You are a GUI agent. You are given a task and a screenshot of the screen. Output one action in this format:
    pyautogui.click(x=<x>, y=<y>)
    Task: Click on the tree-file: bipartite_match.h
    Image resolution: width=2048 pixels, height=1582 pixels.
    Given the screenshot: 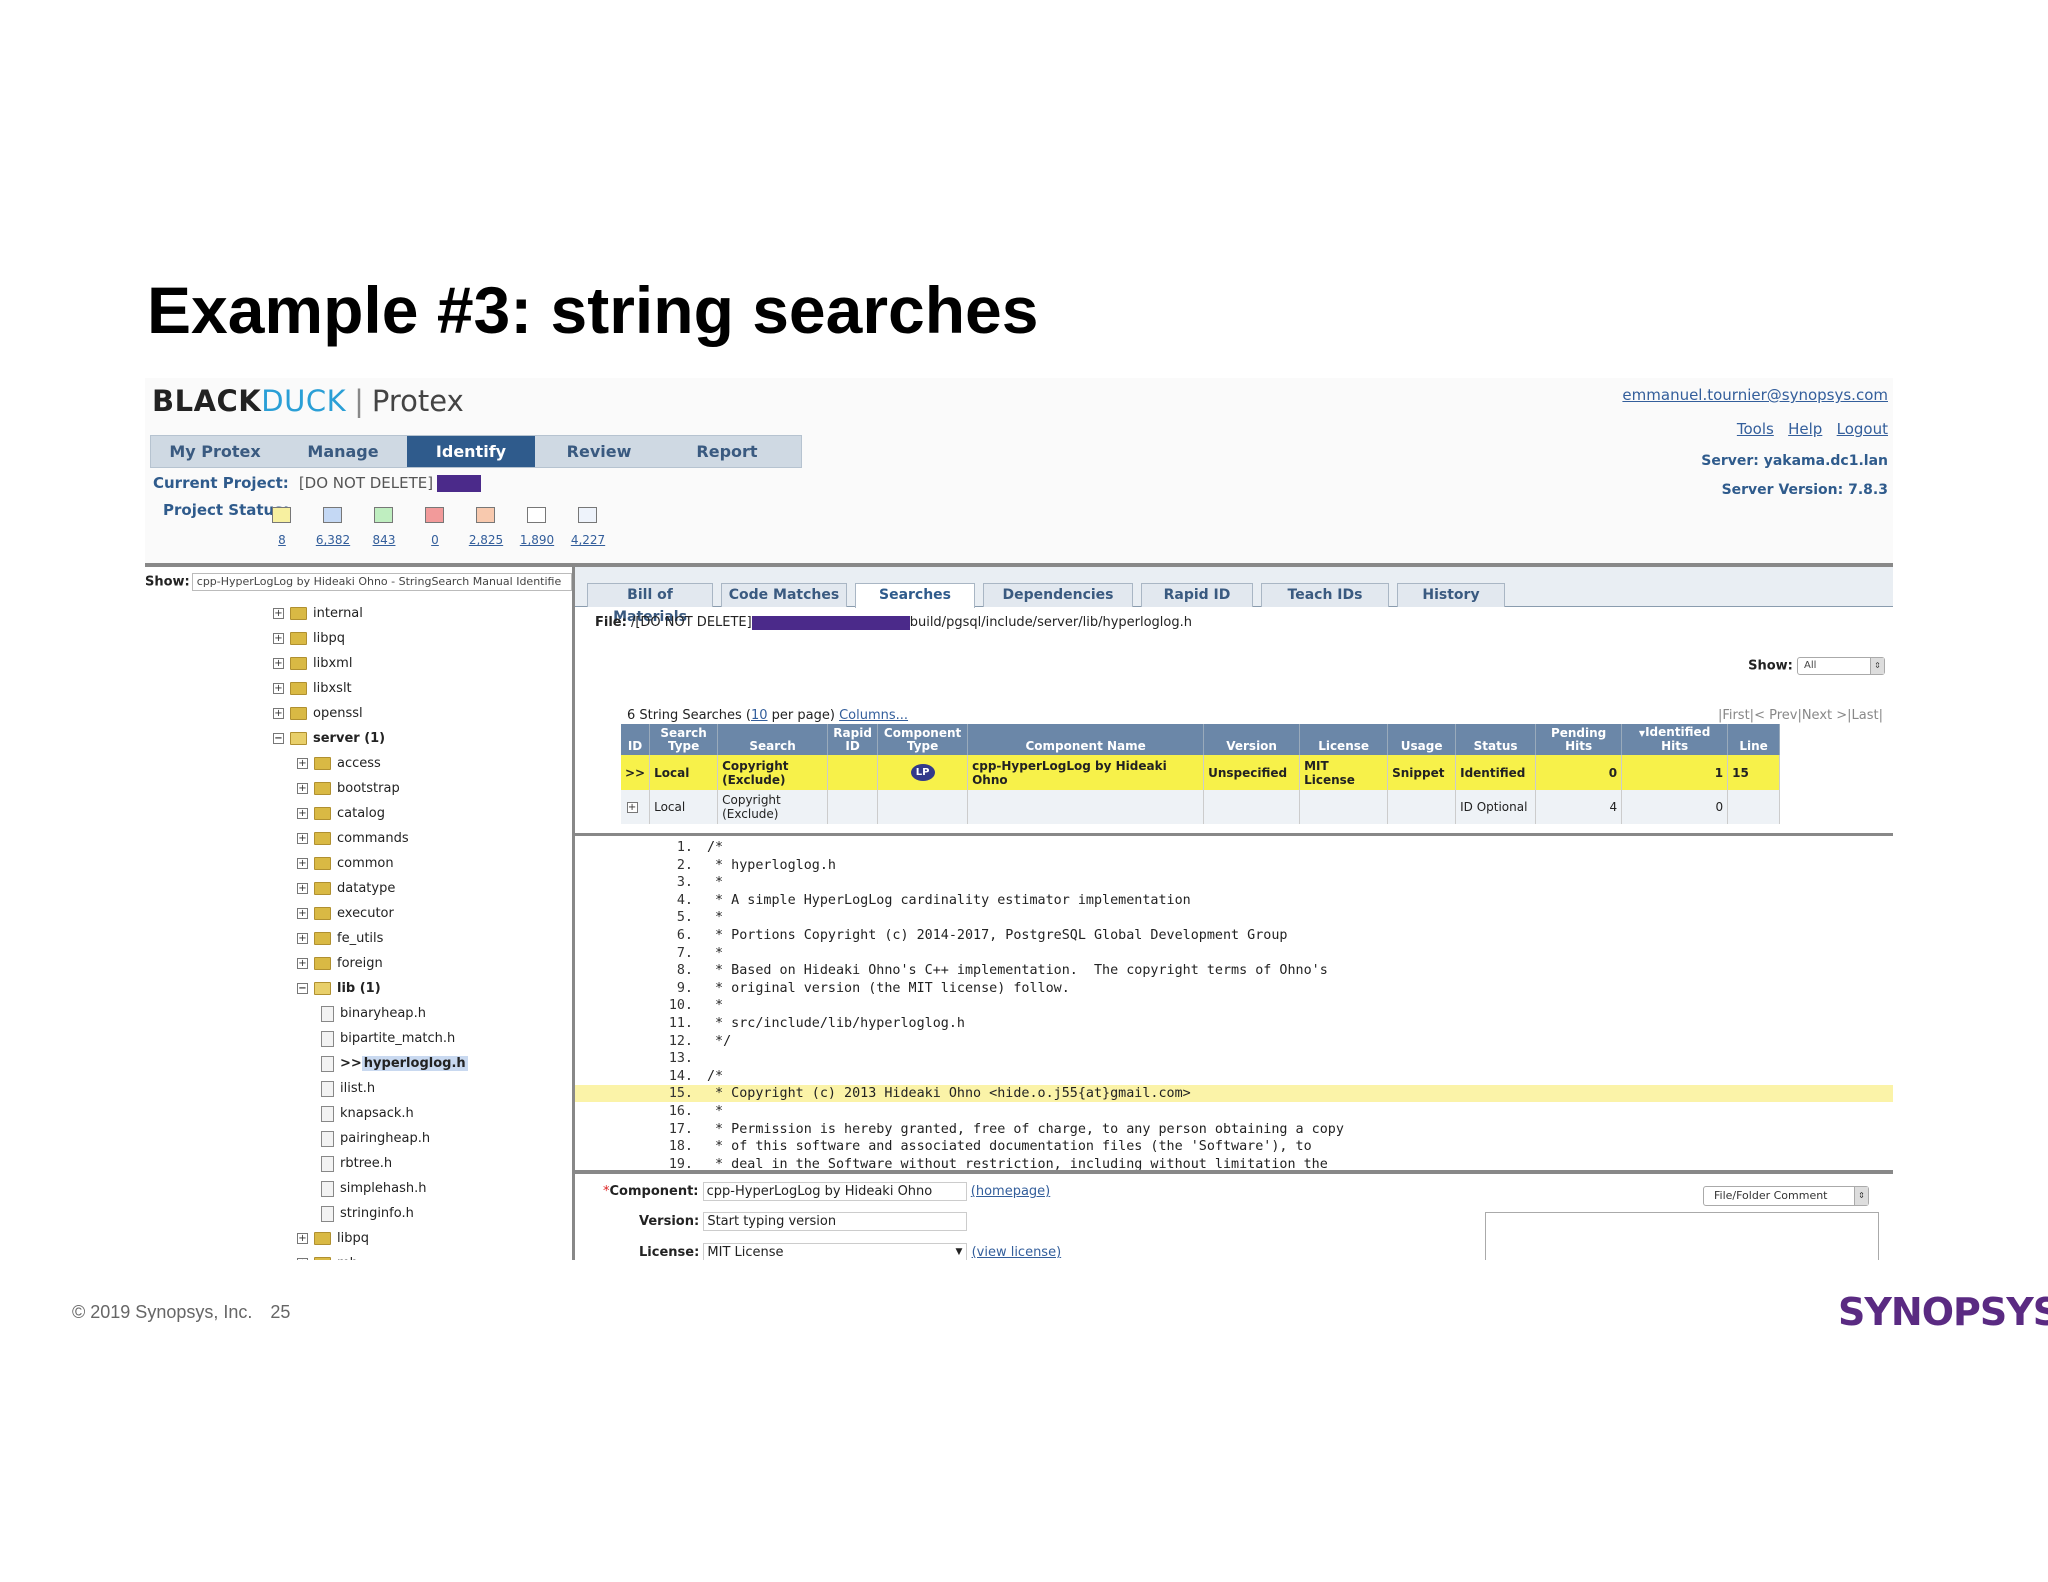 What is the action you would take?
    pyautogui.click(x=388, y=1039)
    